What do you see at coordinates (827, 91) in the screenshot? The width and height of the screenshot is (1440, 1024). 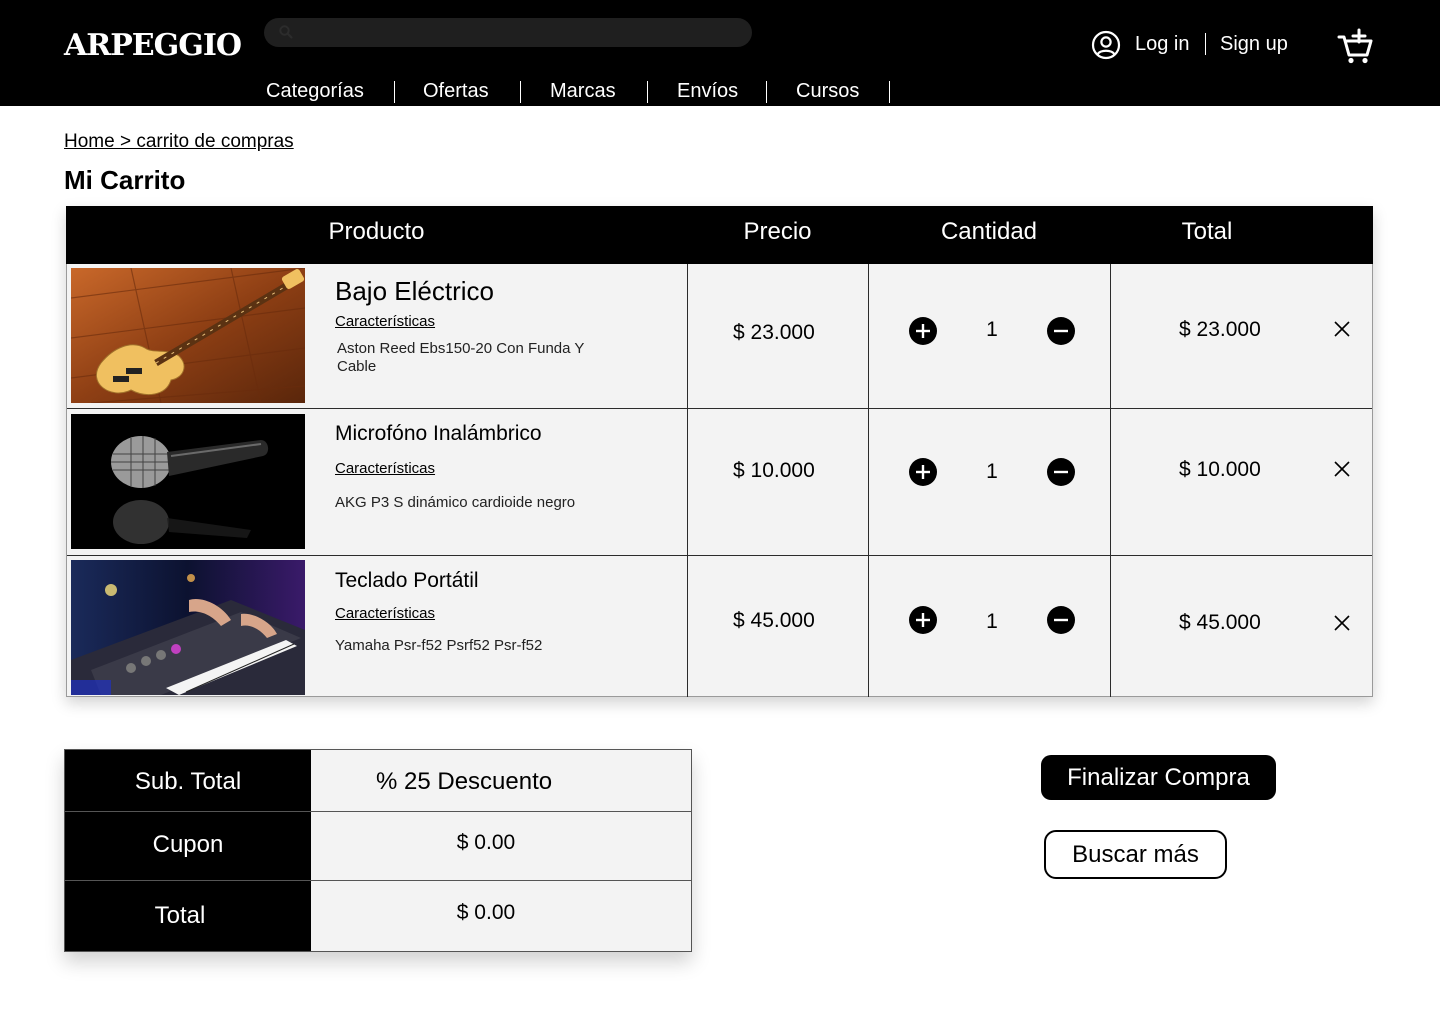 I see `nav-item-cursos: Cursos` at bounding box center [827, 91].